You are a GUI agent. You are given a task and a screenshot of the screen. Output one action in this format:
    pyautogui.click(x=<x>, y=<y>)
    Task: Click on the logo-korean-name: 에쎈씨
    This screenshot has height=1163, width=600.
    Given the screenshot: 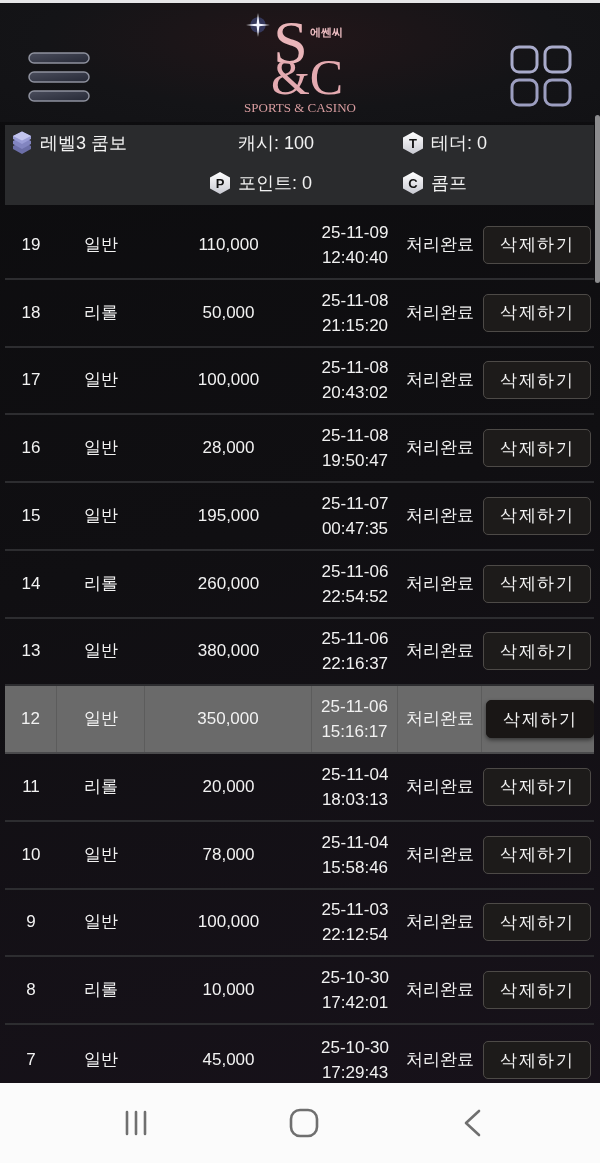 What is the action you would take?
    pyautogui.click(x=326, y=32)
    